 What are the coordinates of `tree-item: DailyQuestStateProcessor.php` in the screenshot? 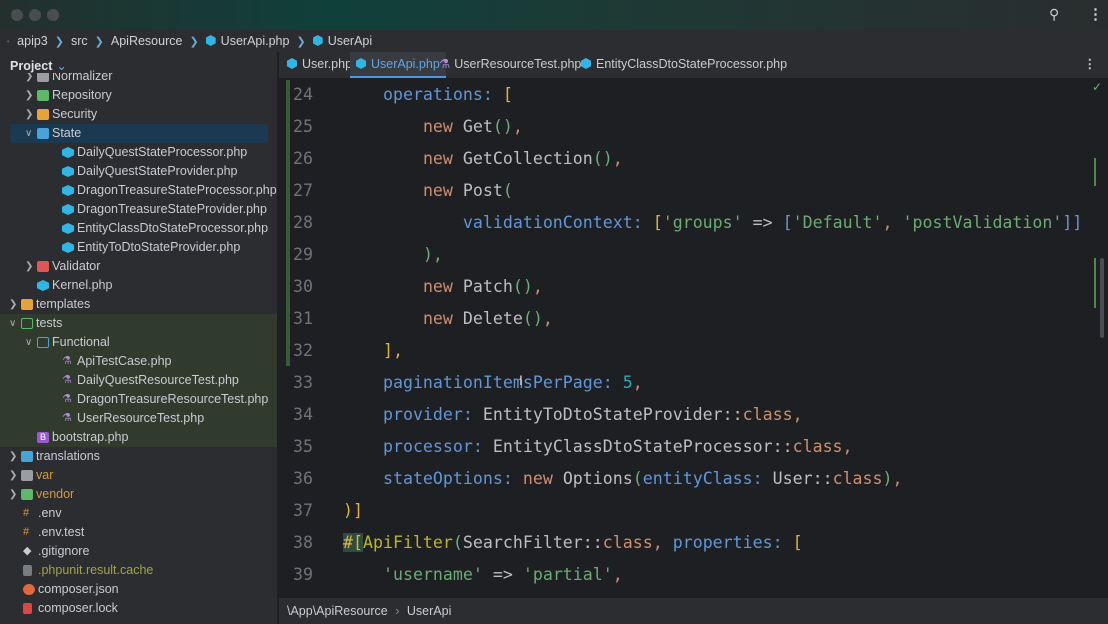 It's located at (138, 152).